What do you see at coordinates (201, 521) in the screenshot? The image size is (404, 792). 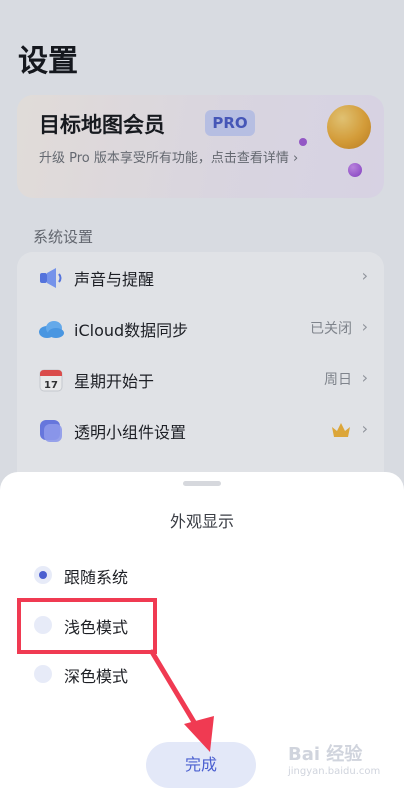 I see `sheet-title: 外观显示` at bounding box center [201, 521].